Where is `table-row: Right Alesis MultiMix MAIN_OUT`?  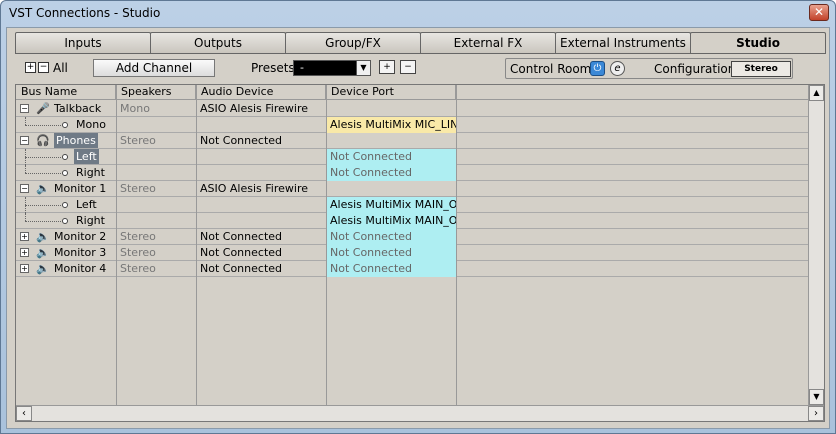 table-row: Right Alesis MultiMix MAIN_OUT is located at coordinates (412, 221).